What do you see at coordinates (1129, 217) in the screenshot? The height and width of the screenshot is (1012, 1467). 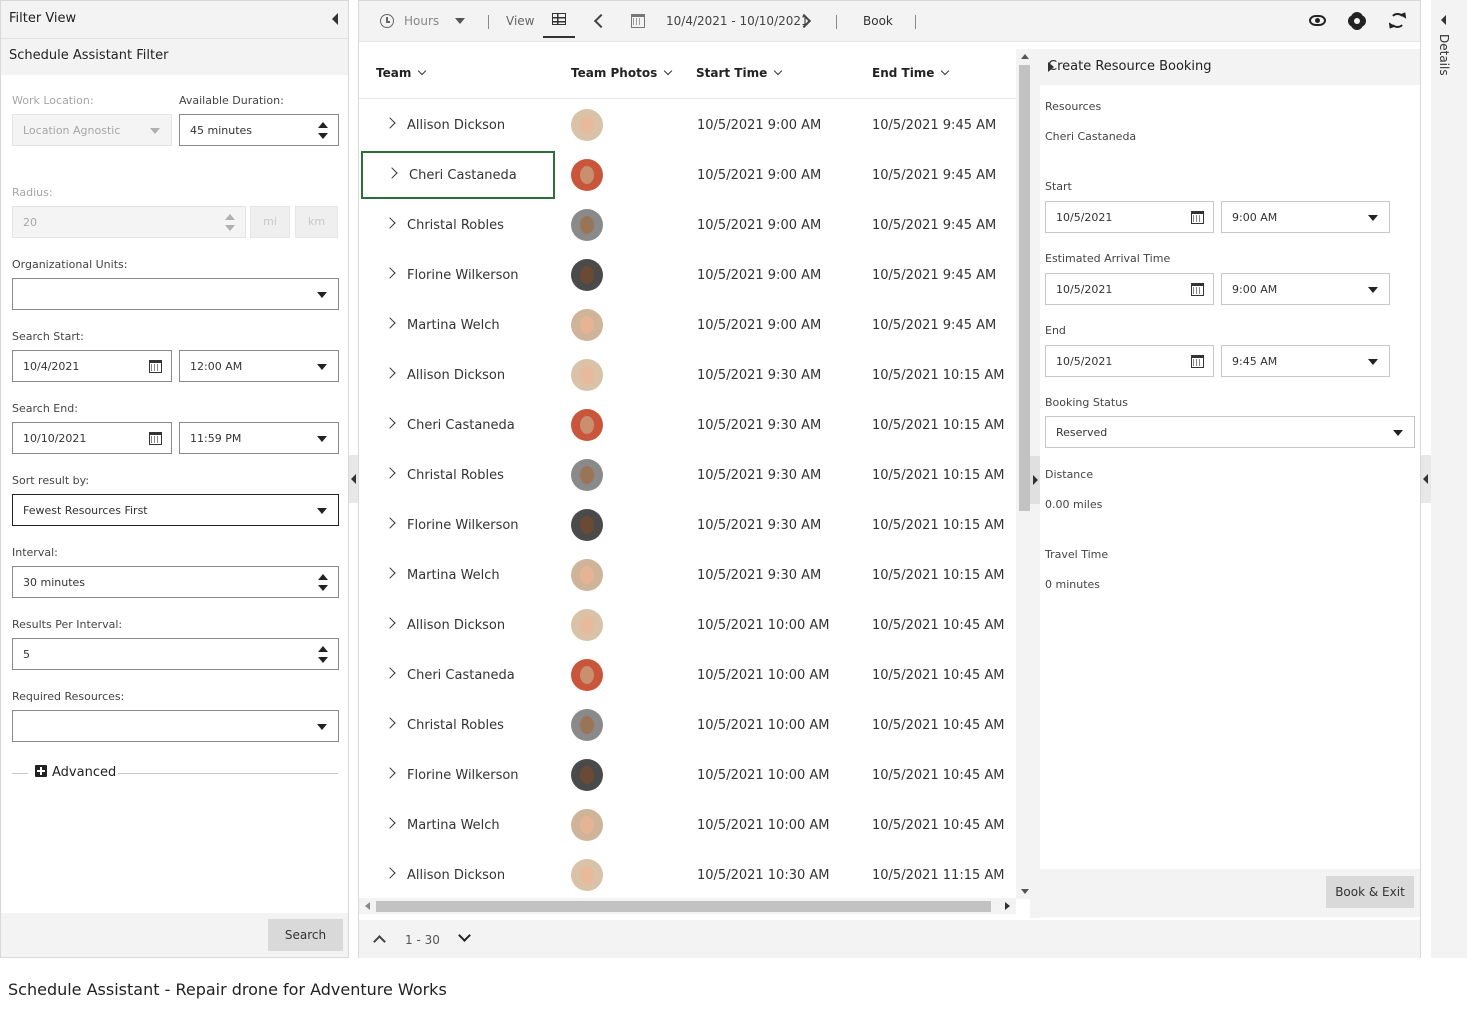 I see `start-date-input: 10/5/2021` at bounding box center [1129, 217].